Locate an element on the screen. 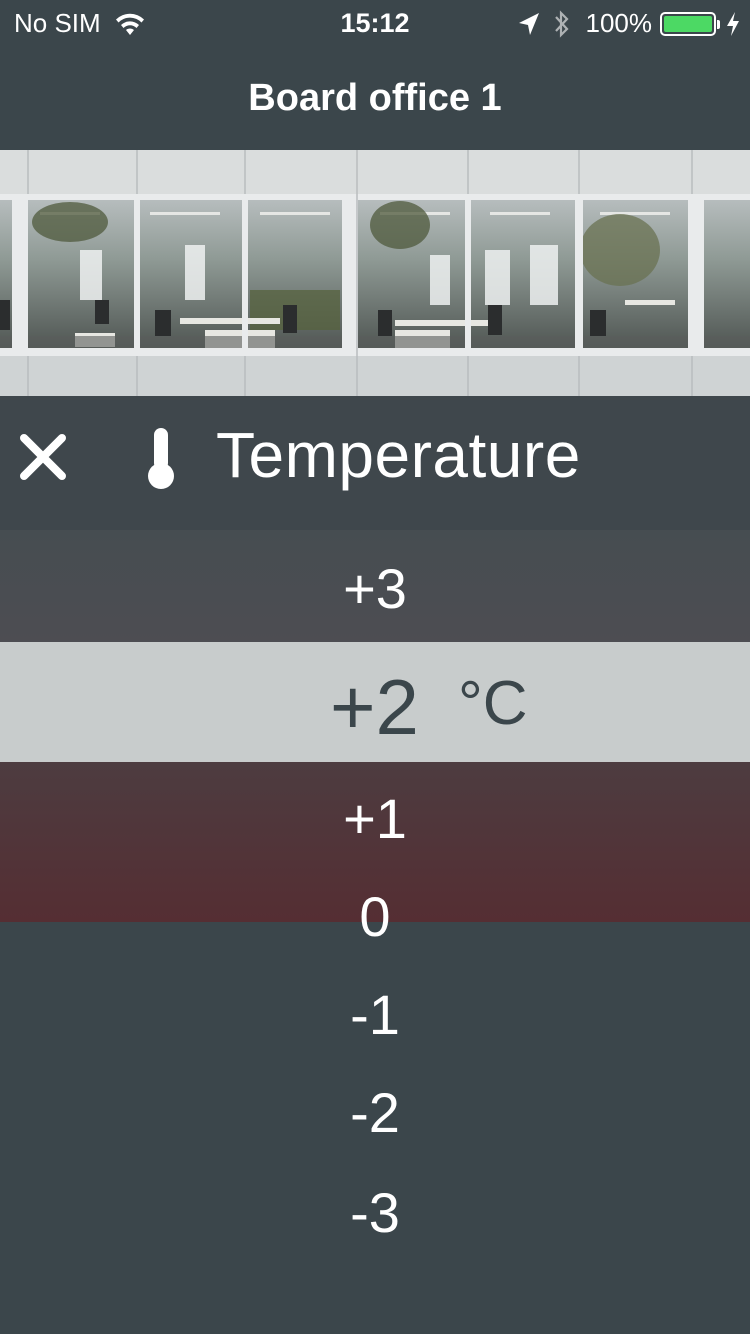  picker-option: -2 is located at coordinates (375, 1112).